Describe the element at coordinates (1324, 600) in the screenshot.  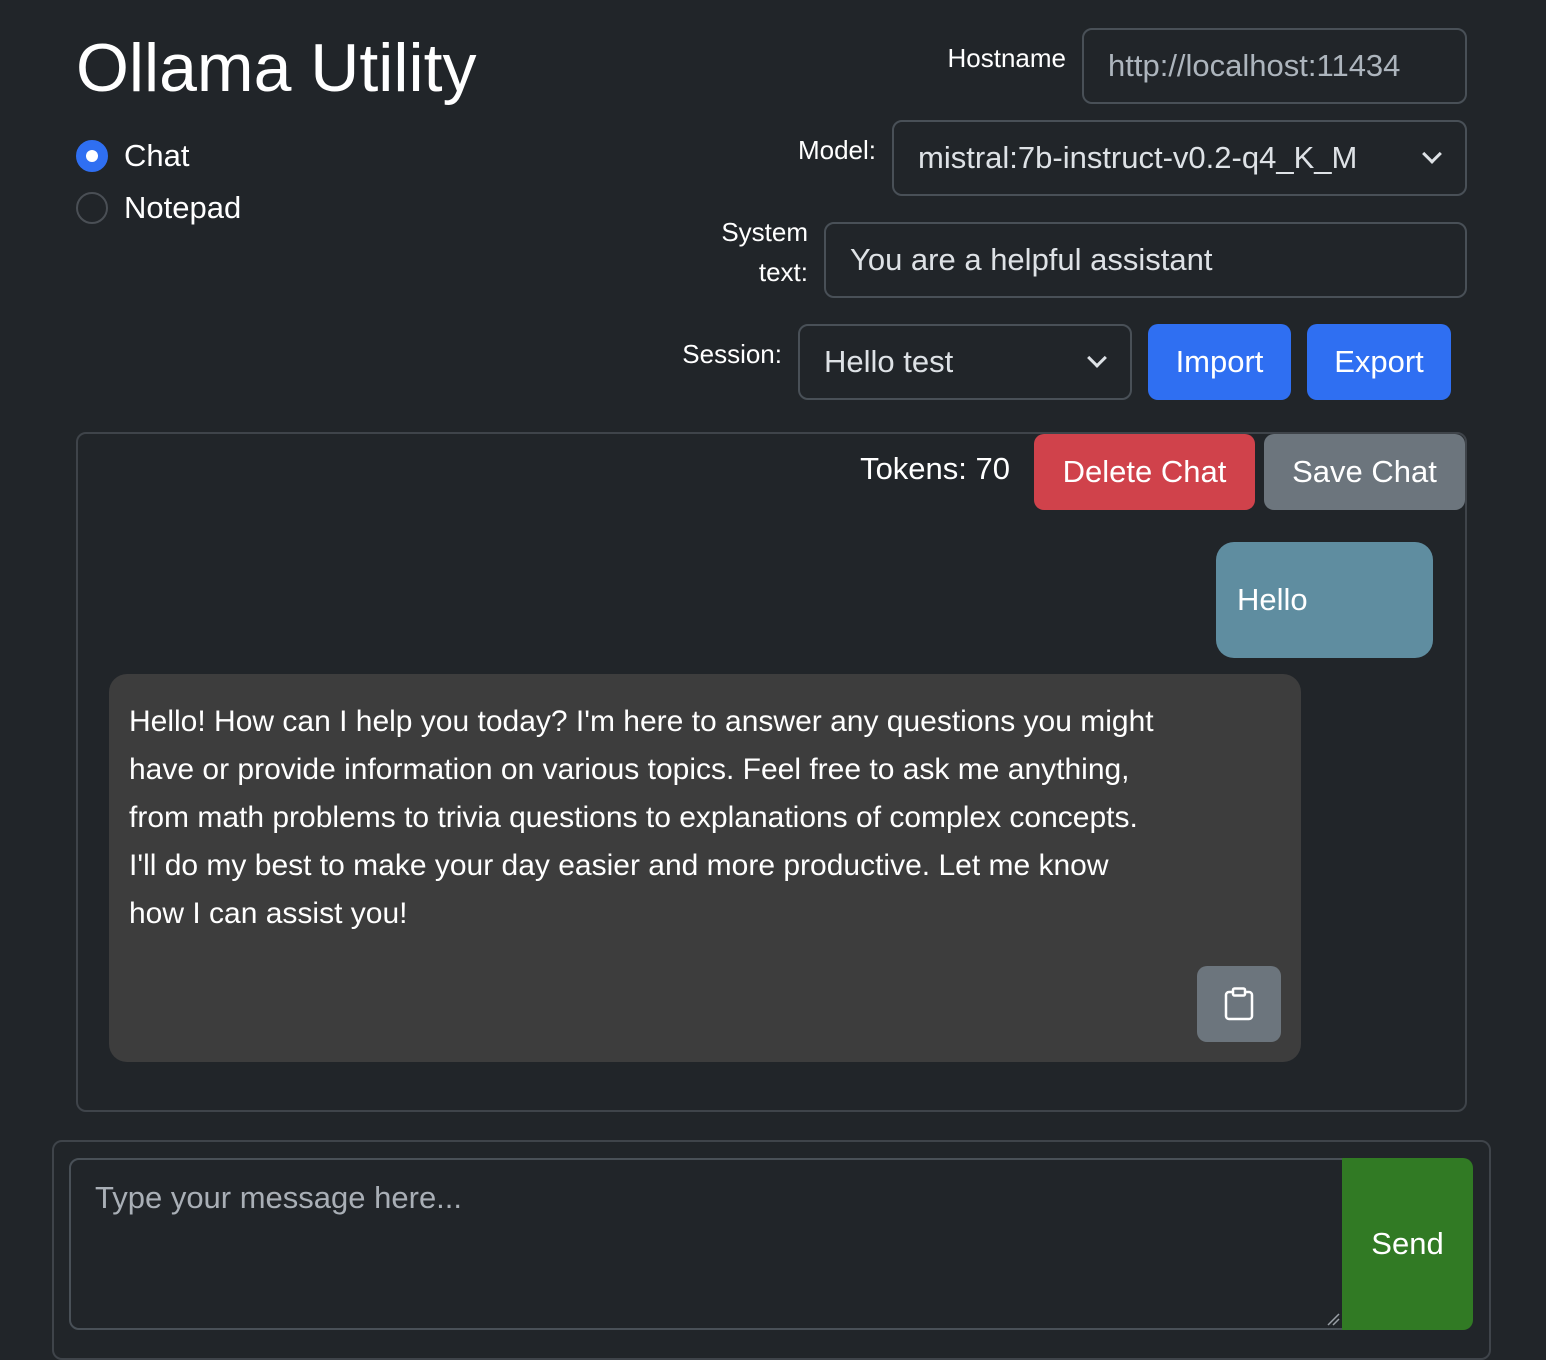
I see `user-message: Hello` at that location.